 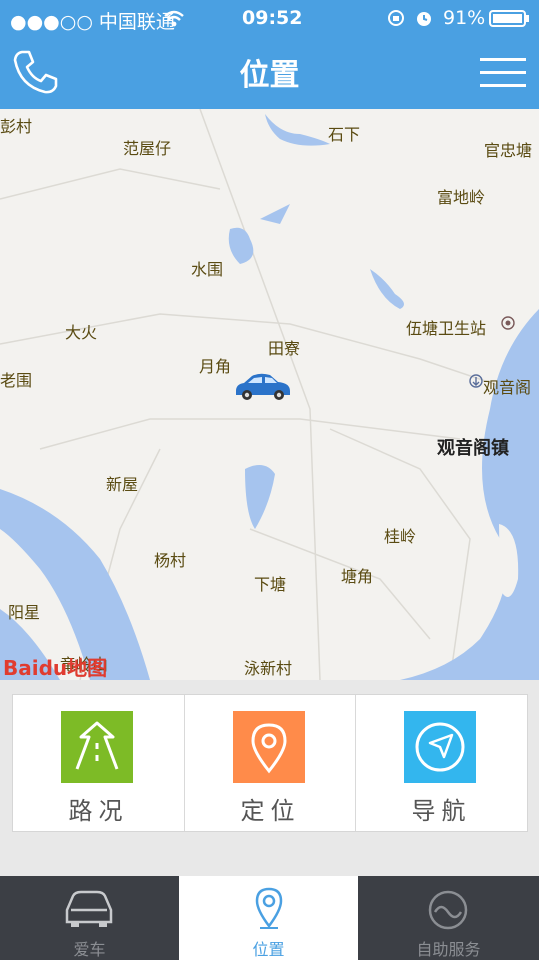 What do you see at coordinates (147, 148) in the screenshot?
I see `map-label: 范屋仔` at bounding box center [147, 148].